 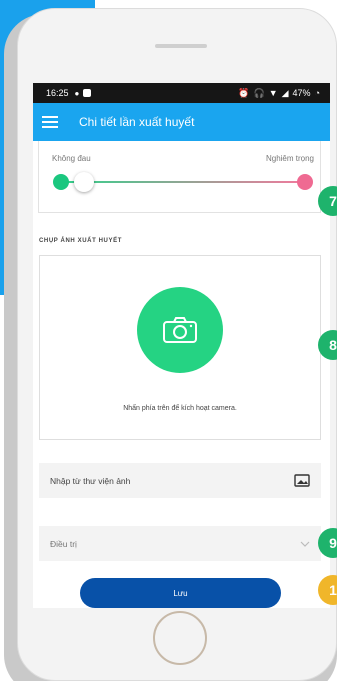 I want to click on pain-slider-end-dot, so click(x=305, y=182).